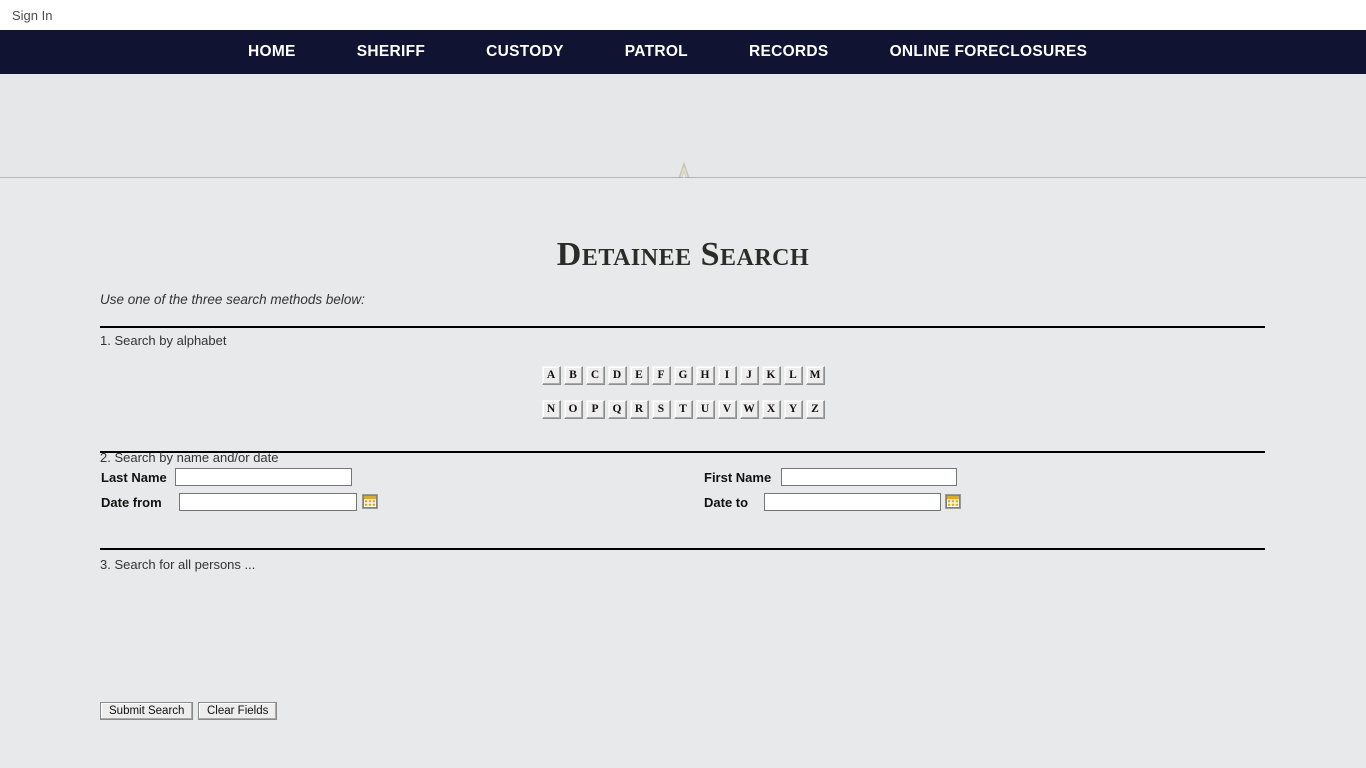  I want to click on alpha-button-x: X, so click(771, 409).